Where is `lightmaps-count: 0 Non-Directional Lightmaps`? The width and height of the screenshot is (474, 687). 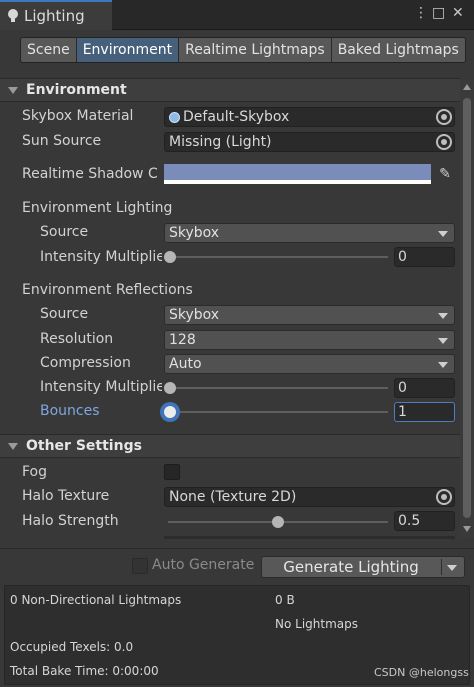 lightmaps-count: 0 Non-Directional Lightmaps is located at coordinates (96, 600).